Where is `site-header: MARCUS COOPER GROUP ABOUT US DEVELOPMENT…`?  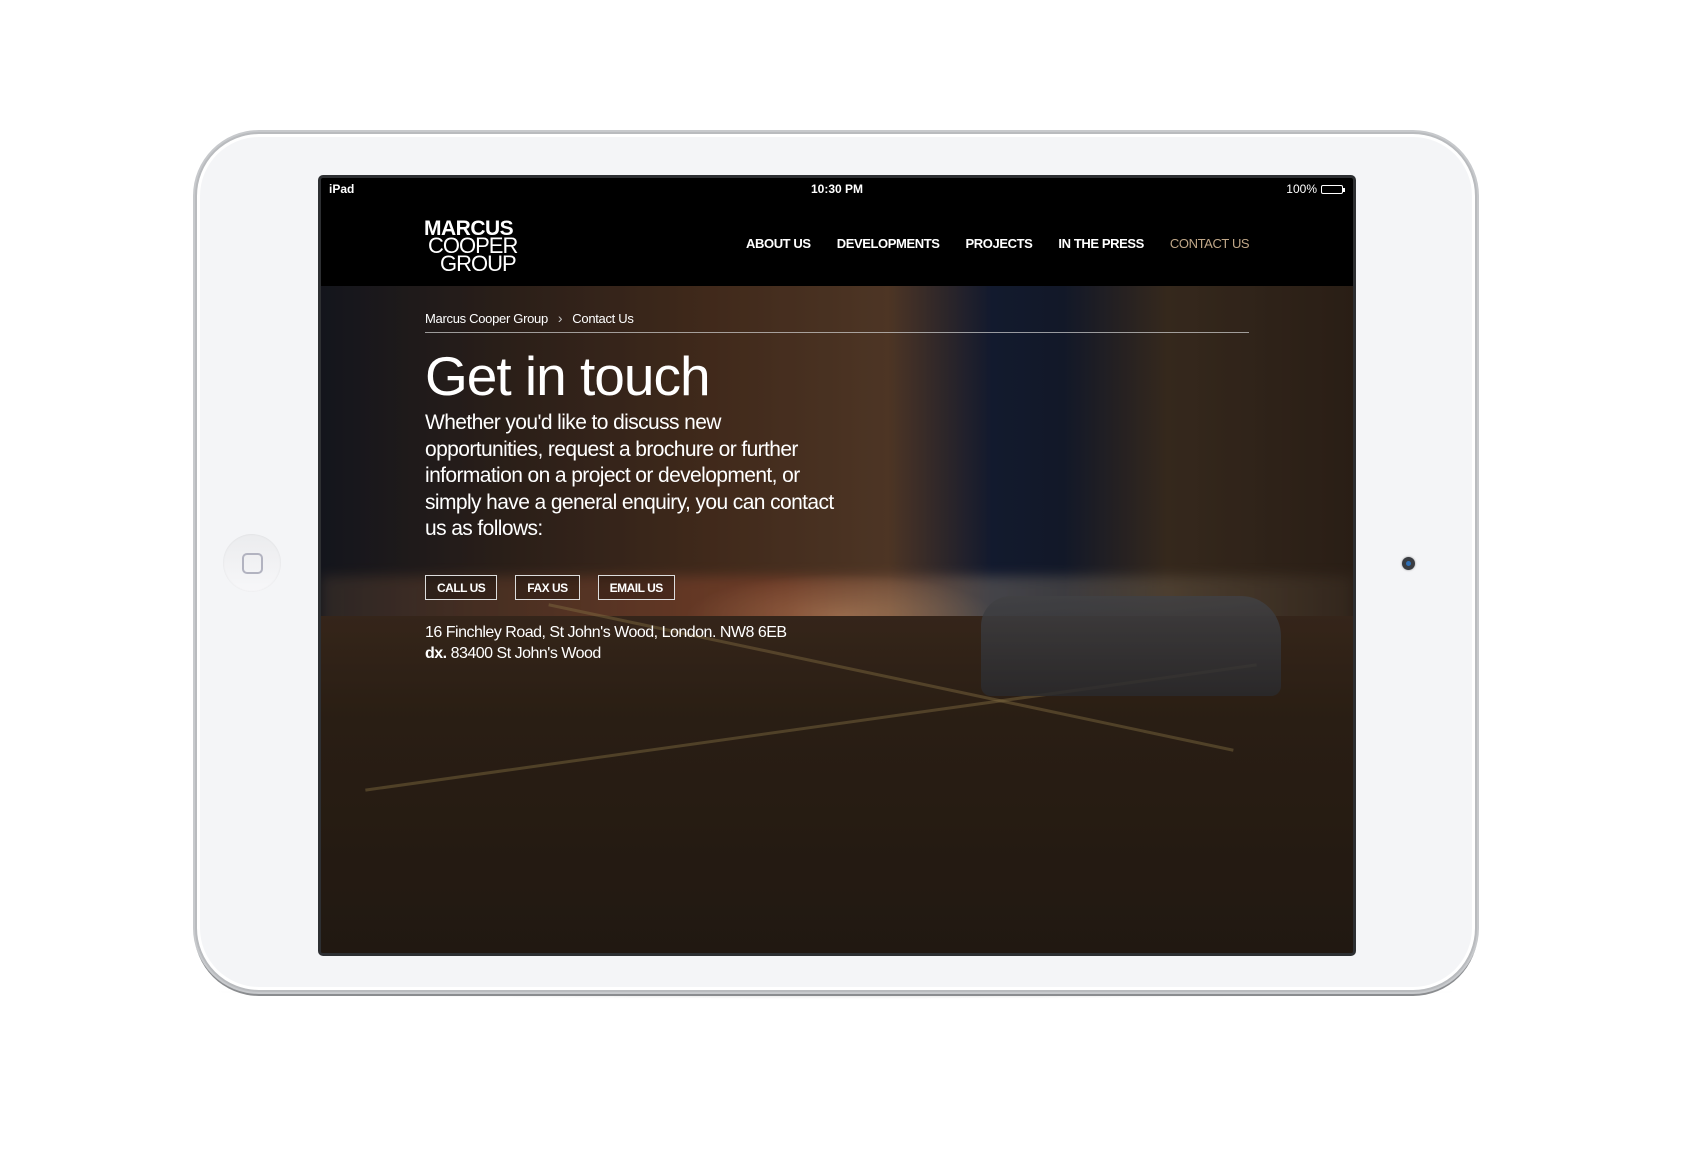
site-header: MARCUS COOPER GROUP ABOUT US DEVELOPMENT… is located at coordinates (837, 242).